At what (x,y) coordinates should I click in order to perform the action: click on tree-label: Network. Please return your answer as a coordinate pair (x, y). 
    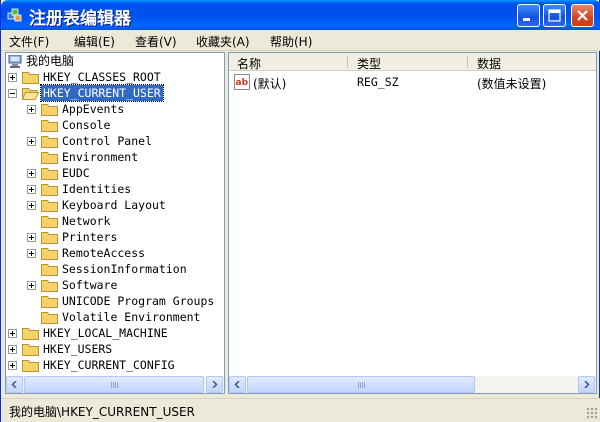
    Looking at the image, I should click on (86, 221).